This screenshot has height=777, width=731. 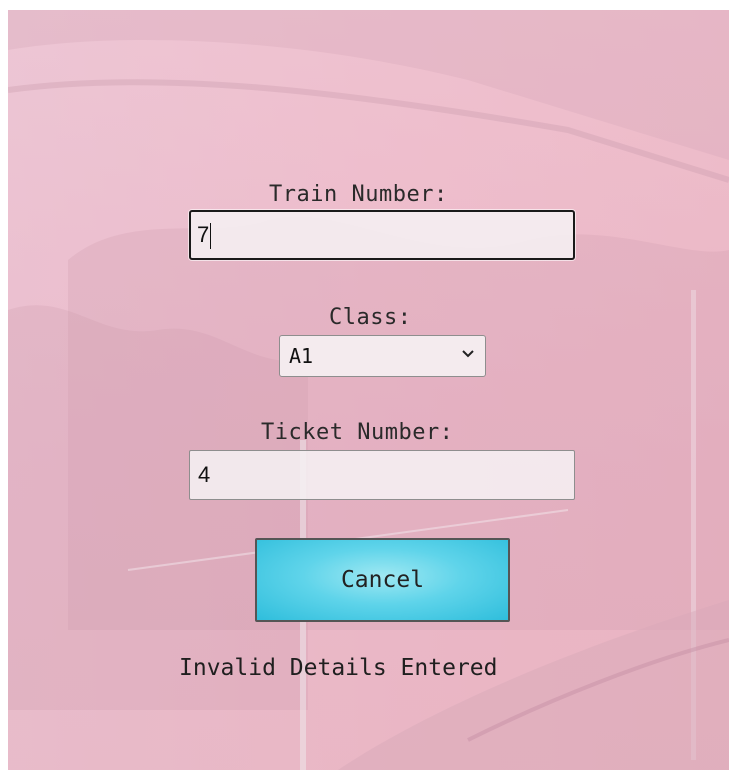 What do you see at coordinates (358, 194) in the screenshot?
I see `train-number-label: Train Number:` at bounding box center [358, 194].